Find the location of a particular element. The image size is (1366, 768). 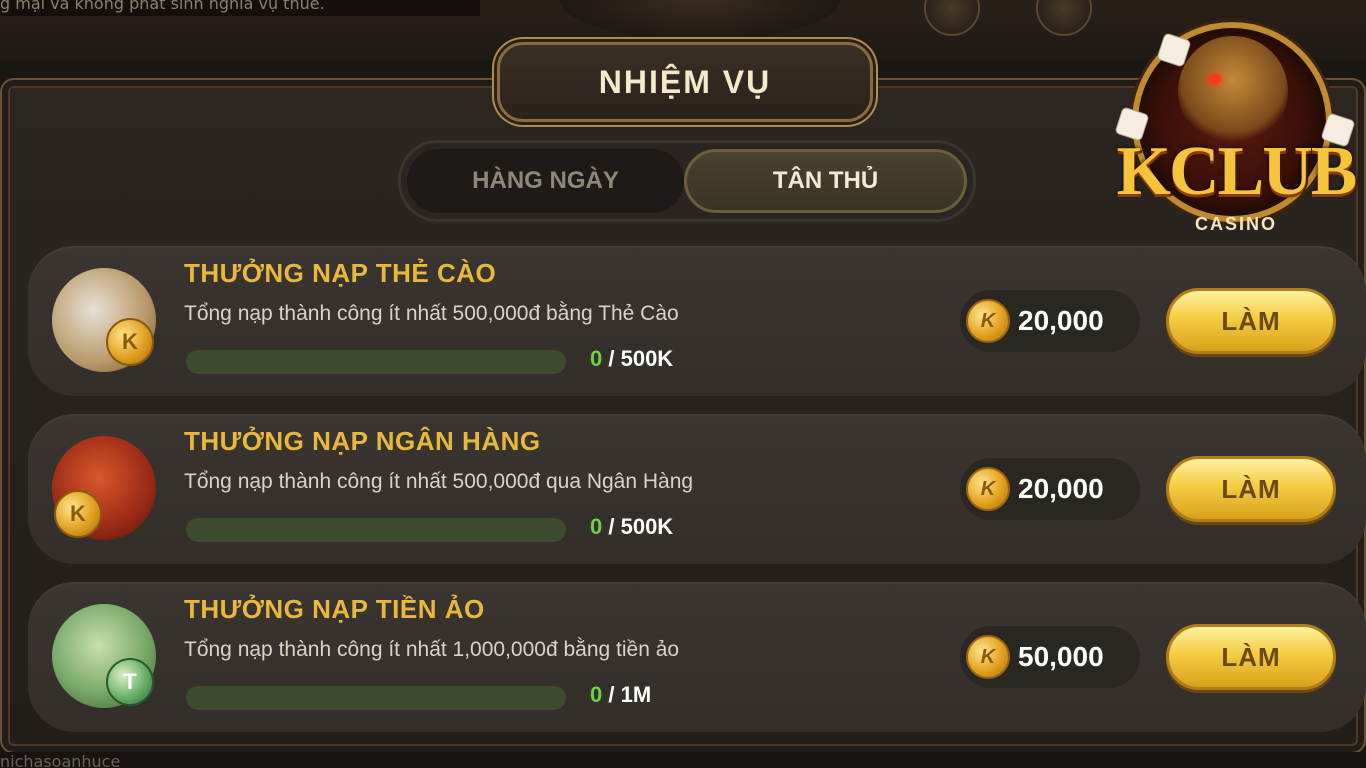

title-plate: NHIỆM VỤ is located at coordinates (685, 82).